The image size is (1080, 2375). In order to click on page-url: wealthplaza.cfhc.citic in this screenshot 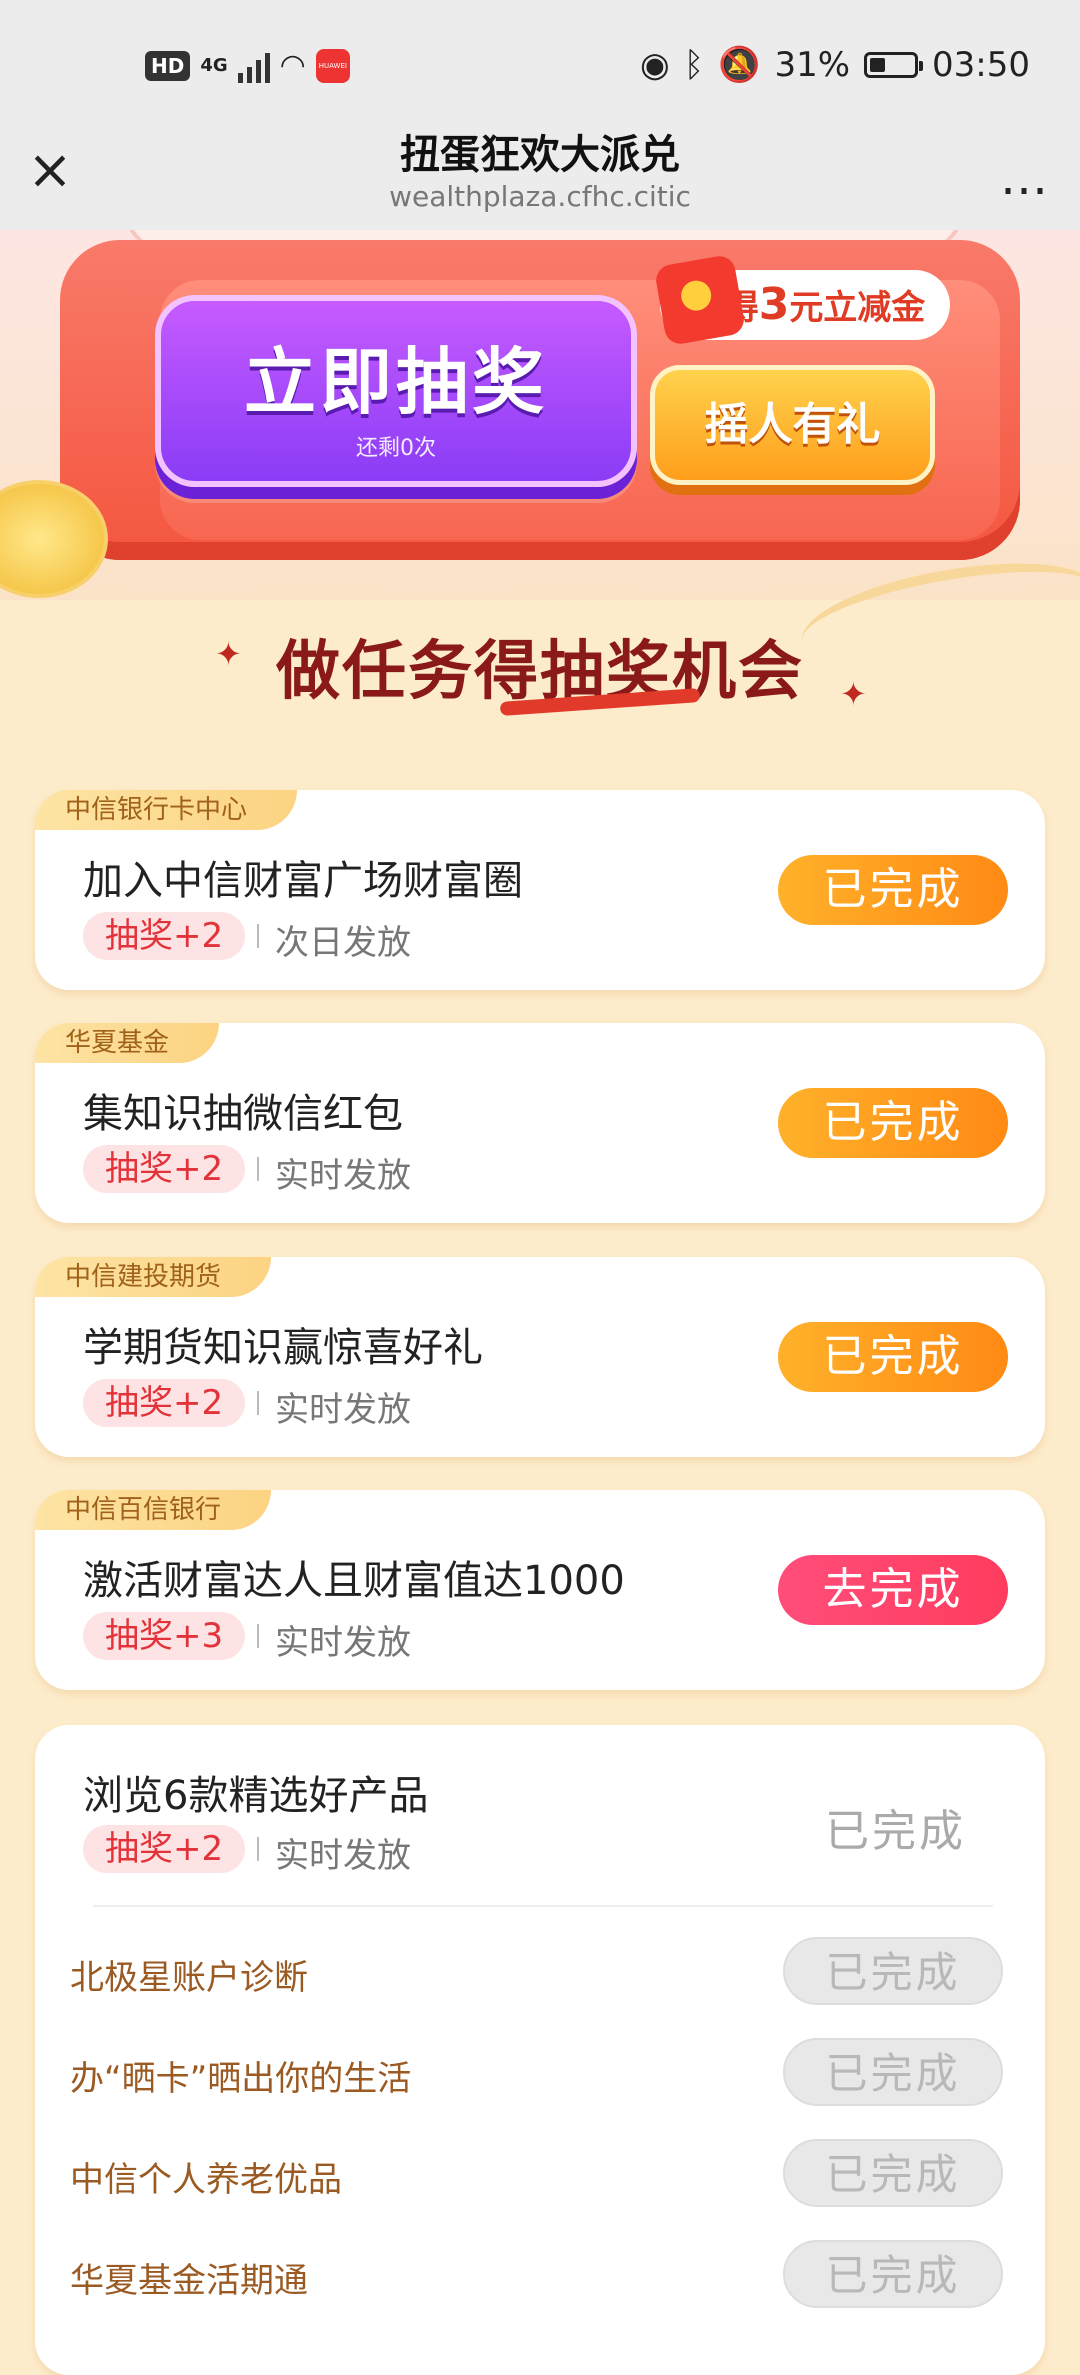, I will do `click(540, 196)`.